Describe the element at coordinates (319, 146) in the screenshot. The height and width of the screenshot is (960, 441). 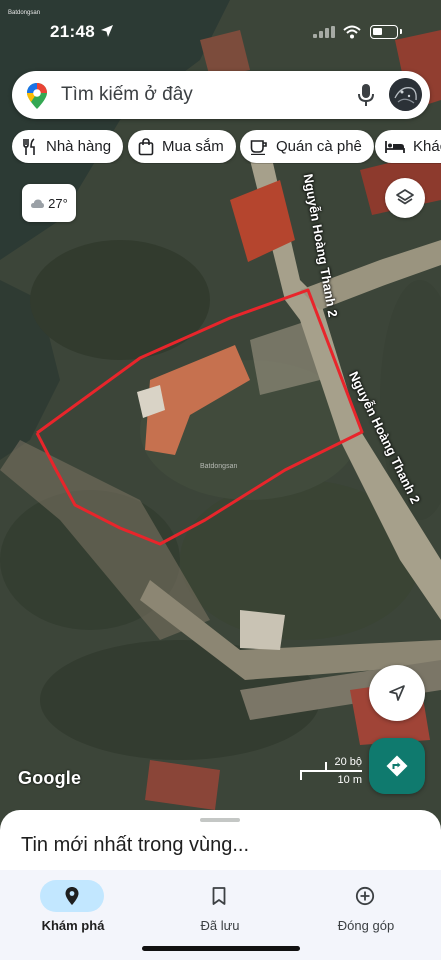
I see `chip-label: Quán cà phê` at that location.